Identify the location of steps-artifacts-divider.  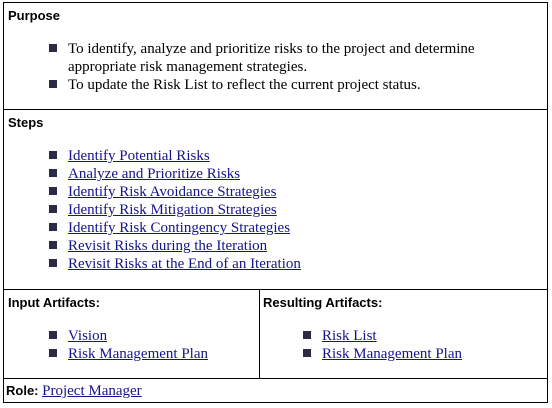
(275, 289).